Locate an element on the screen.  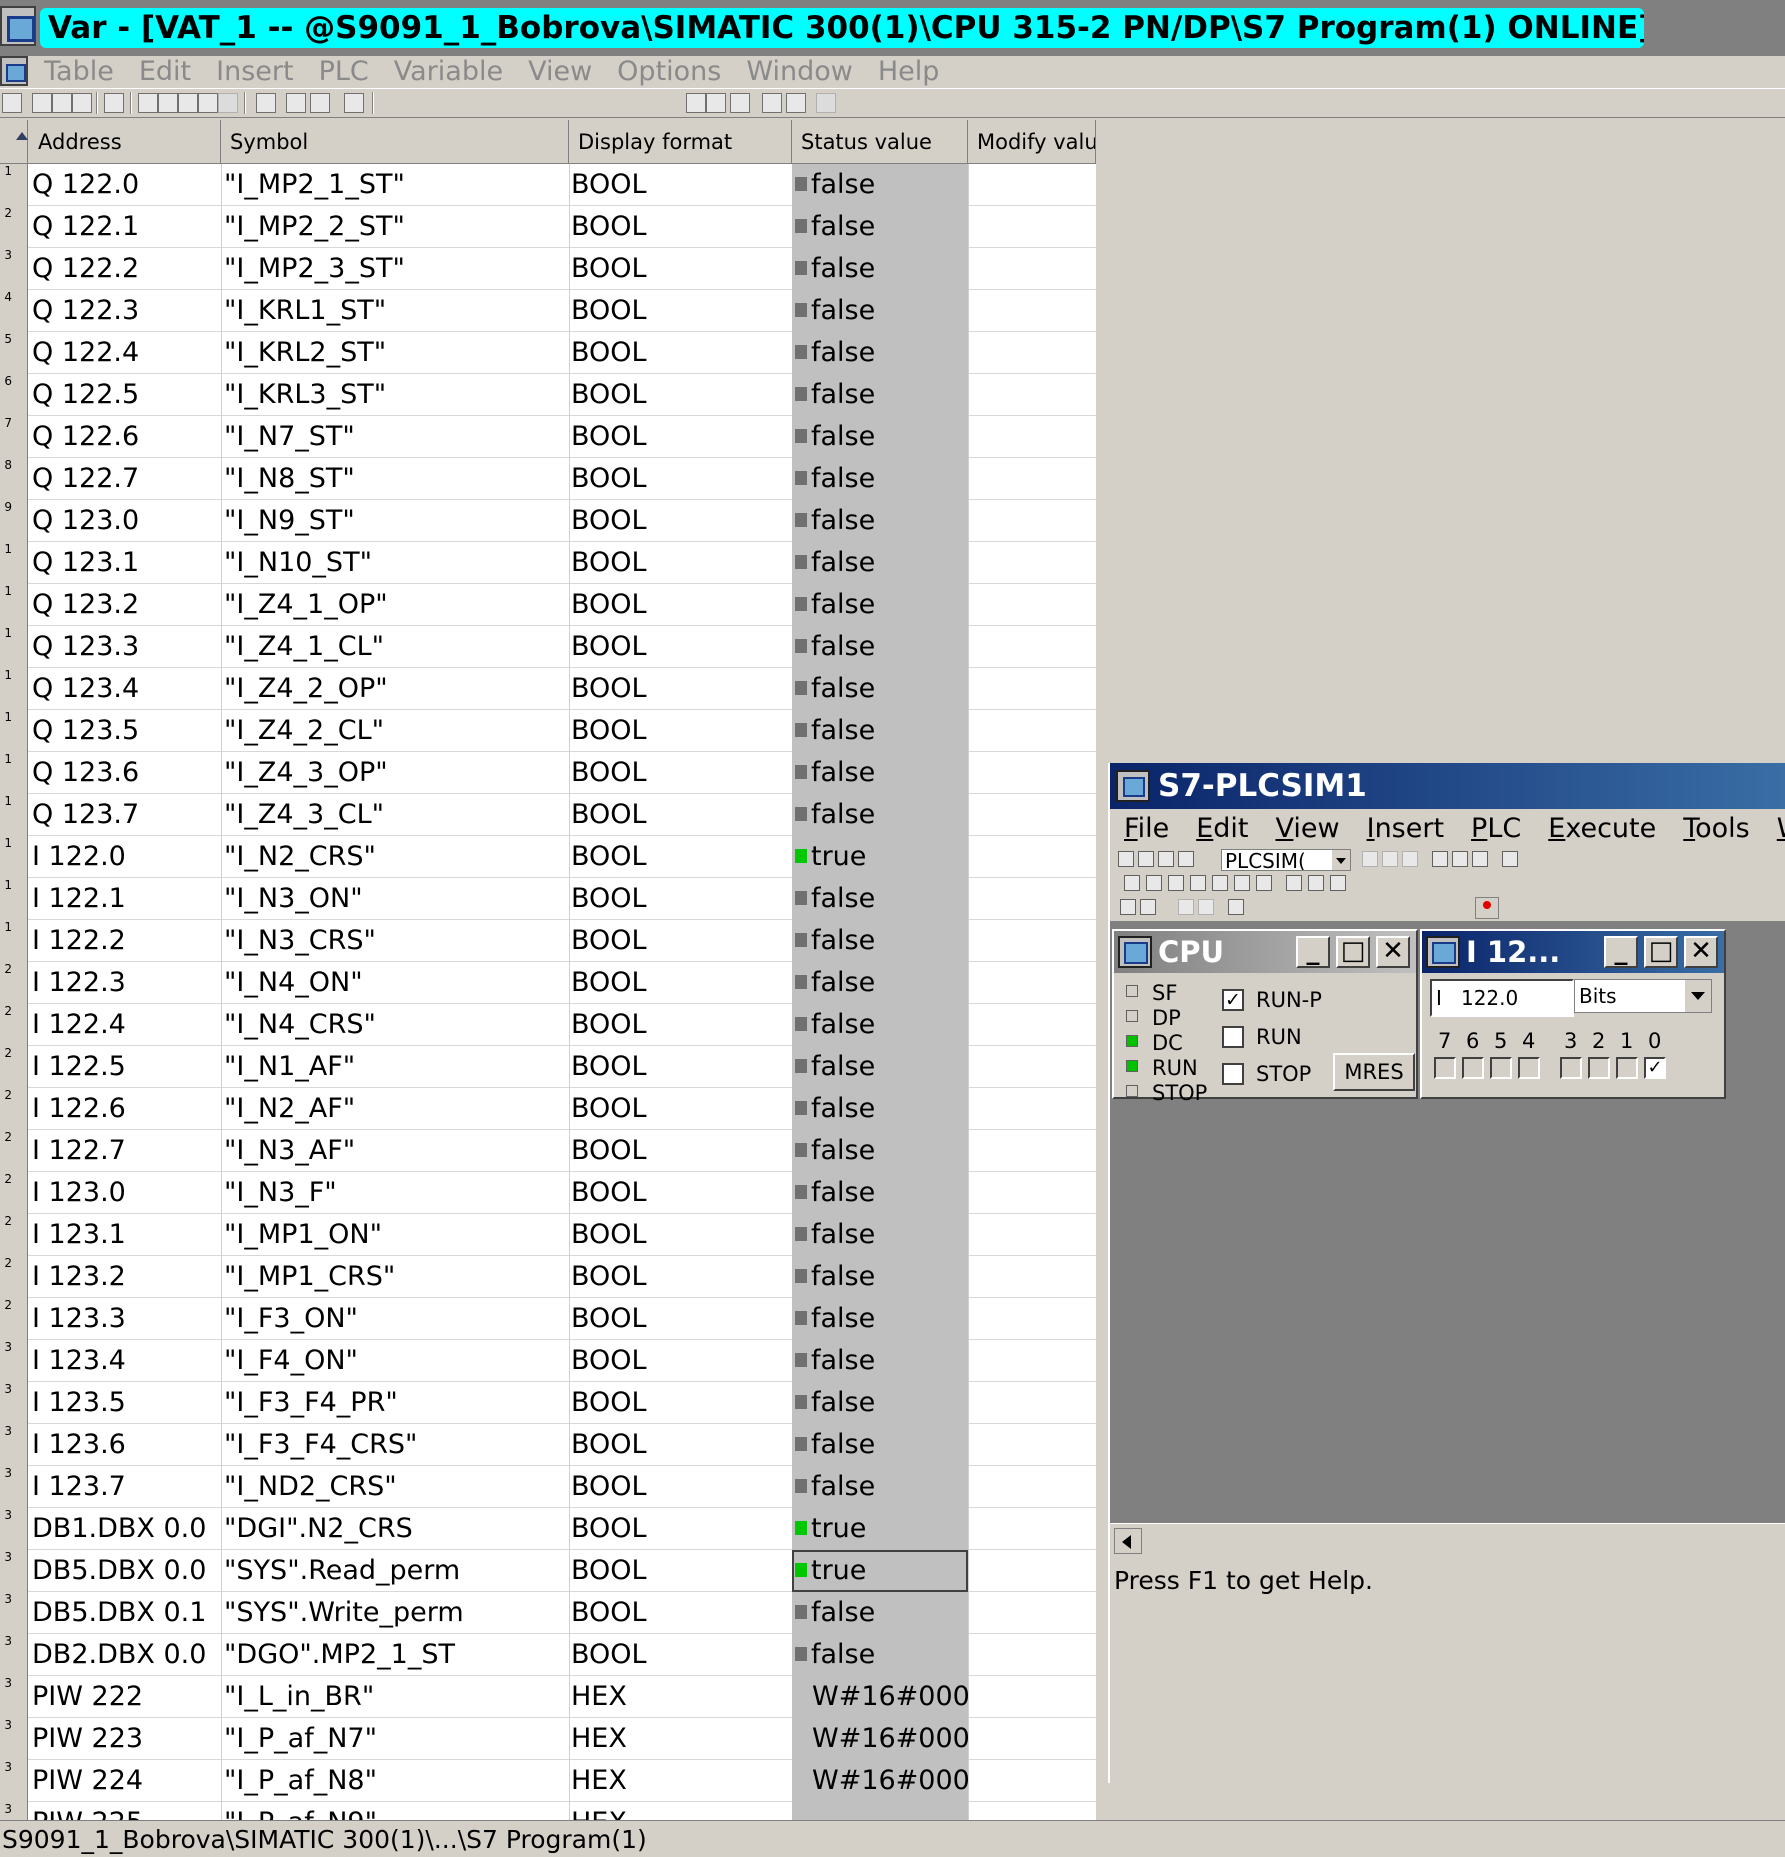
symbol-cell: "I_F3_F4_CRS" is located at coordinates (396, 1445).